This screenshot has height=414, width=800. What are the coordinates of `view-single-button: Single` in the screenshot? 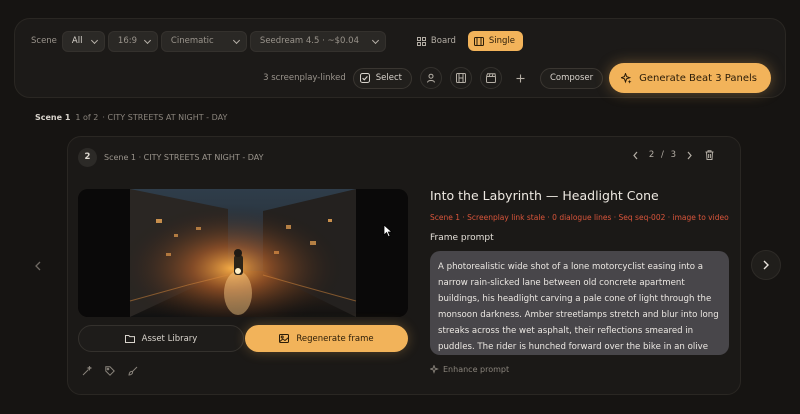 It's located at (495, 41).